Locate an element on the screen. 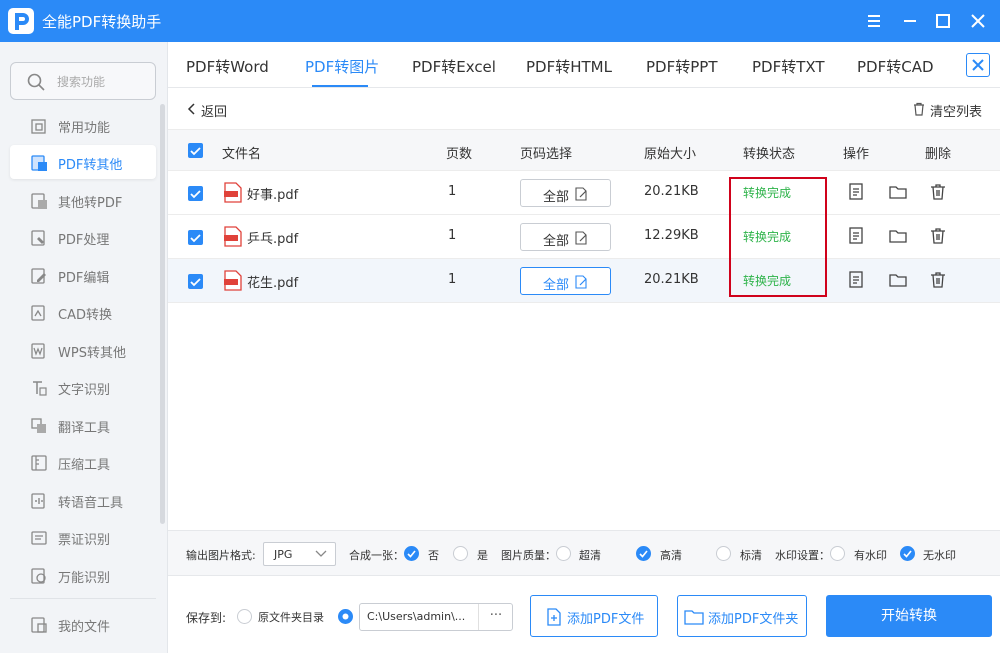  tab-pdf-to-txt: PDF转TXT is located at coordinates (788, 66).